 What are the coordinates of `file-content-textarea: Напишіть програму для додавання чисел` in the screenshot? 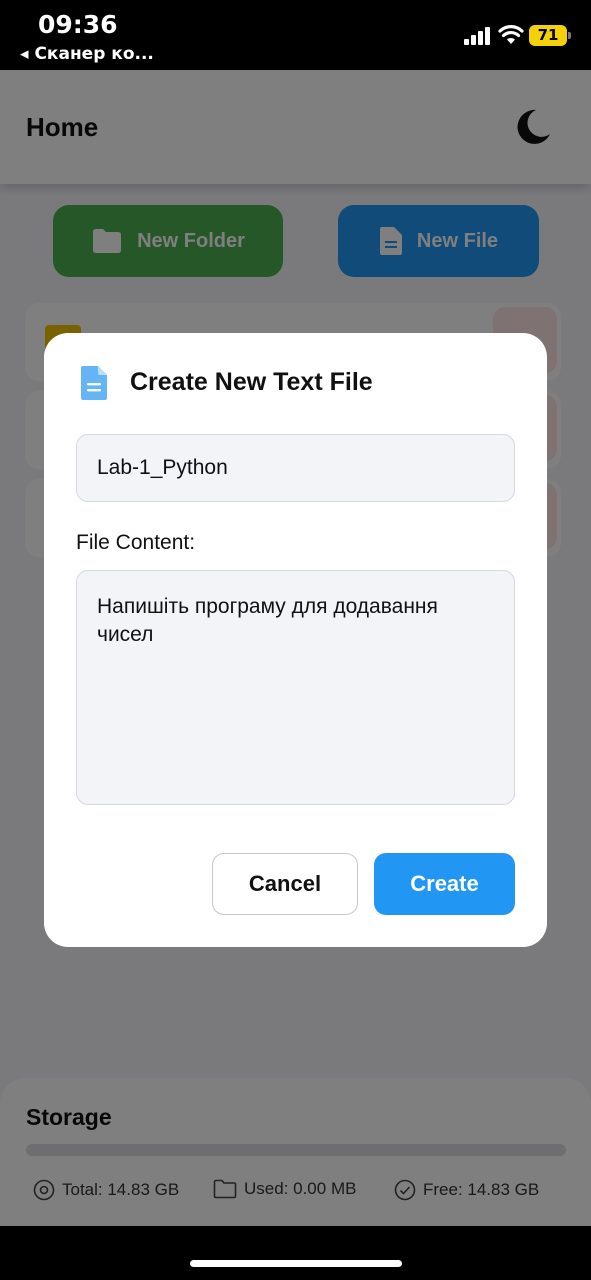 It's located at (295, 687).